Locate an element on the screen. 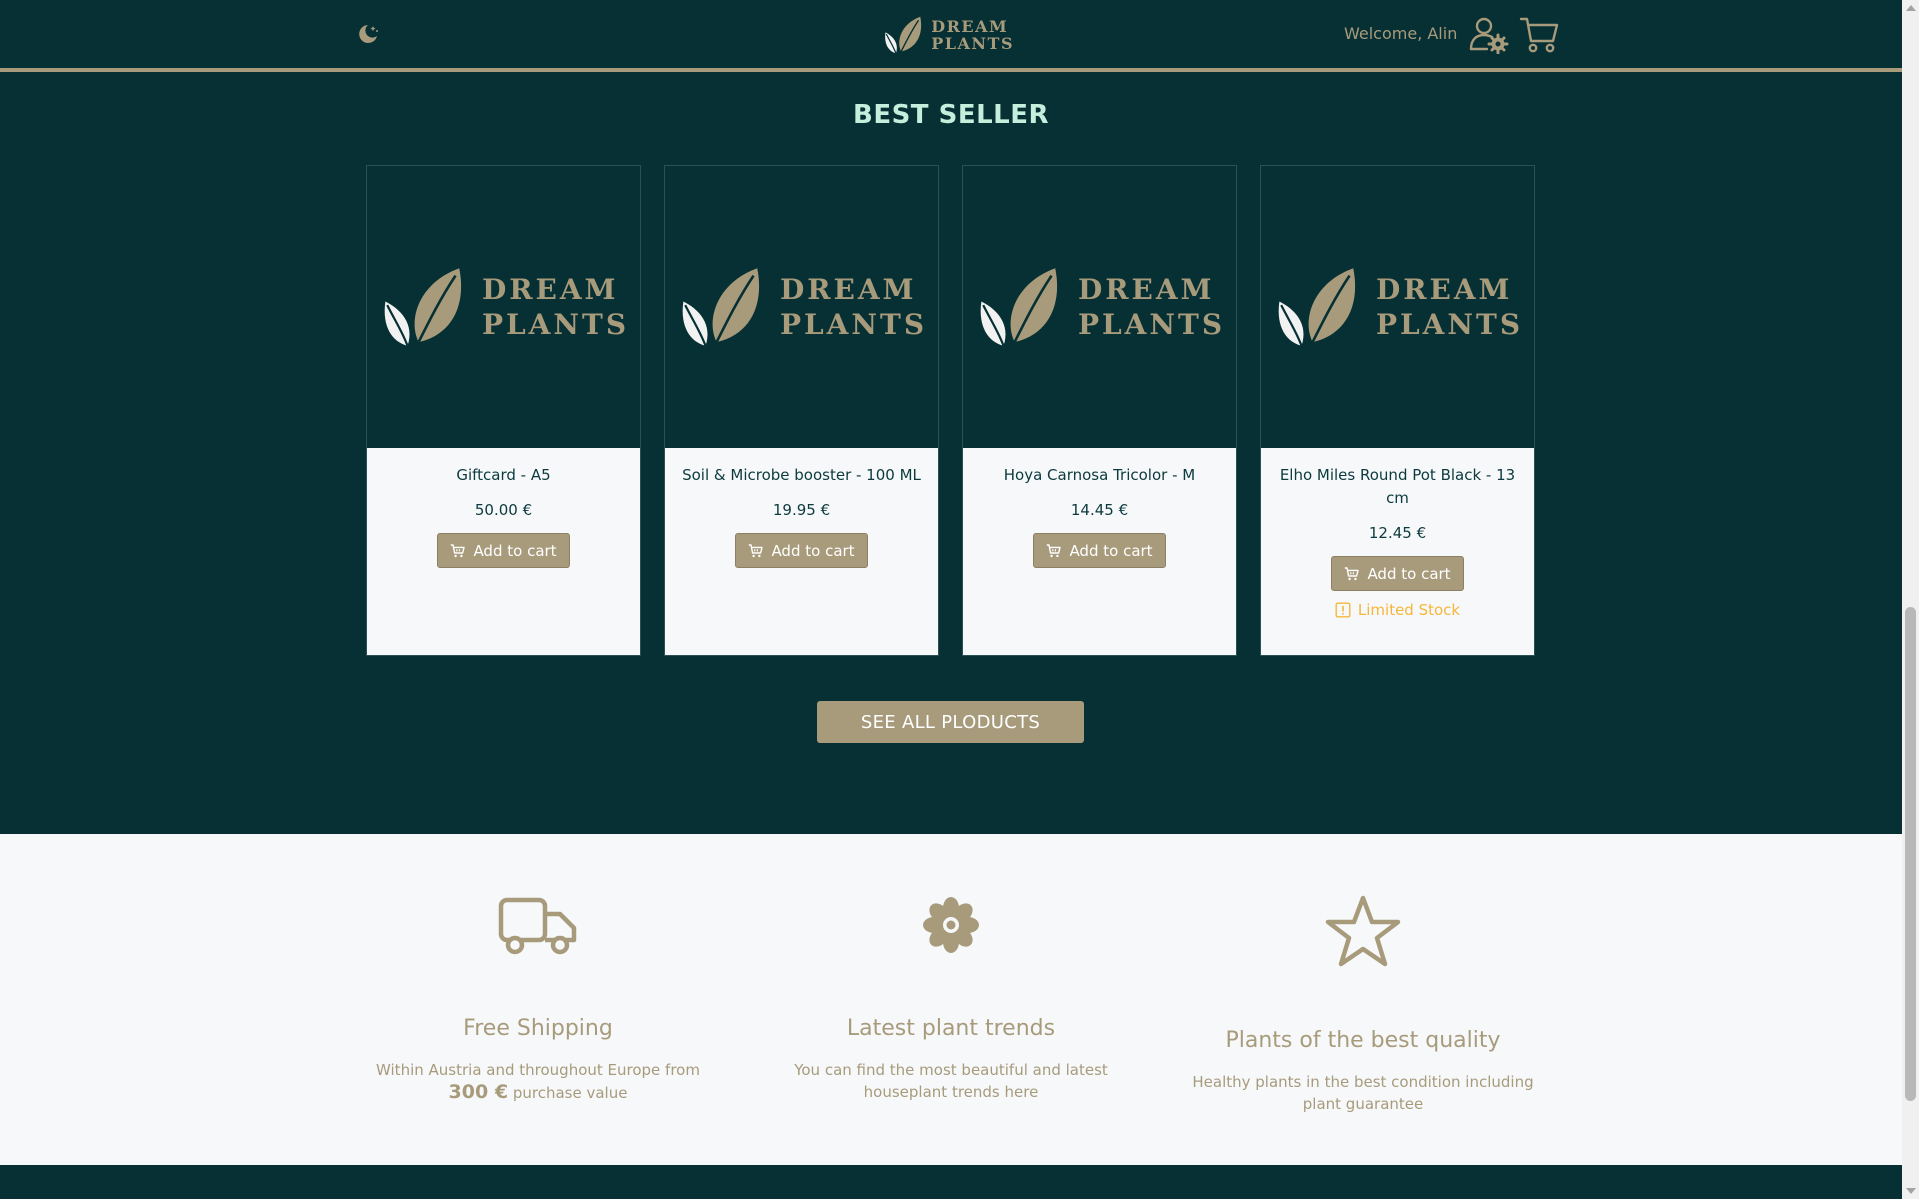 Image resolution: width=1919 pixels, height=1199 pixels. product-price: 12.45 € is located at coordinates (1397, 533).